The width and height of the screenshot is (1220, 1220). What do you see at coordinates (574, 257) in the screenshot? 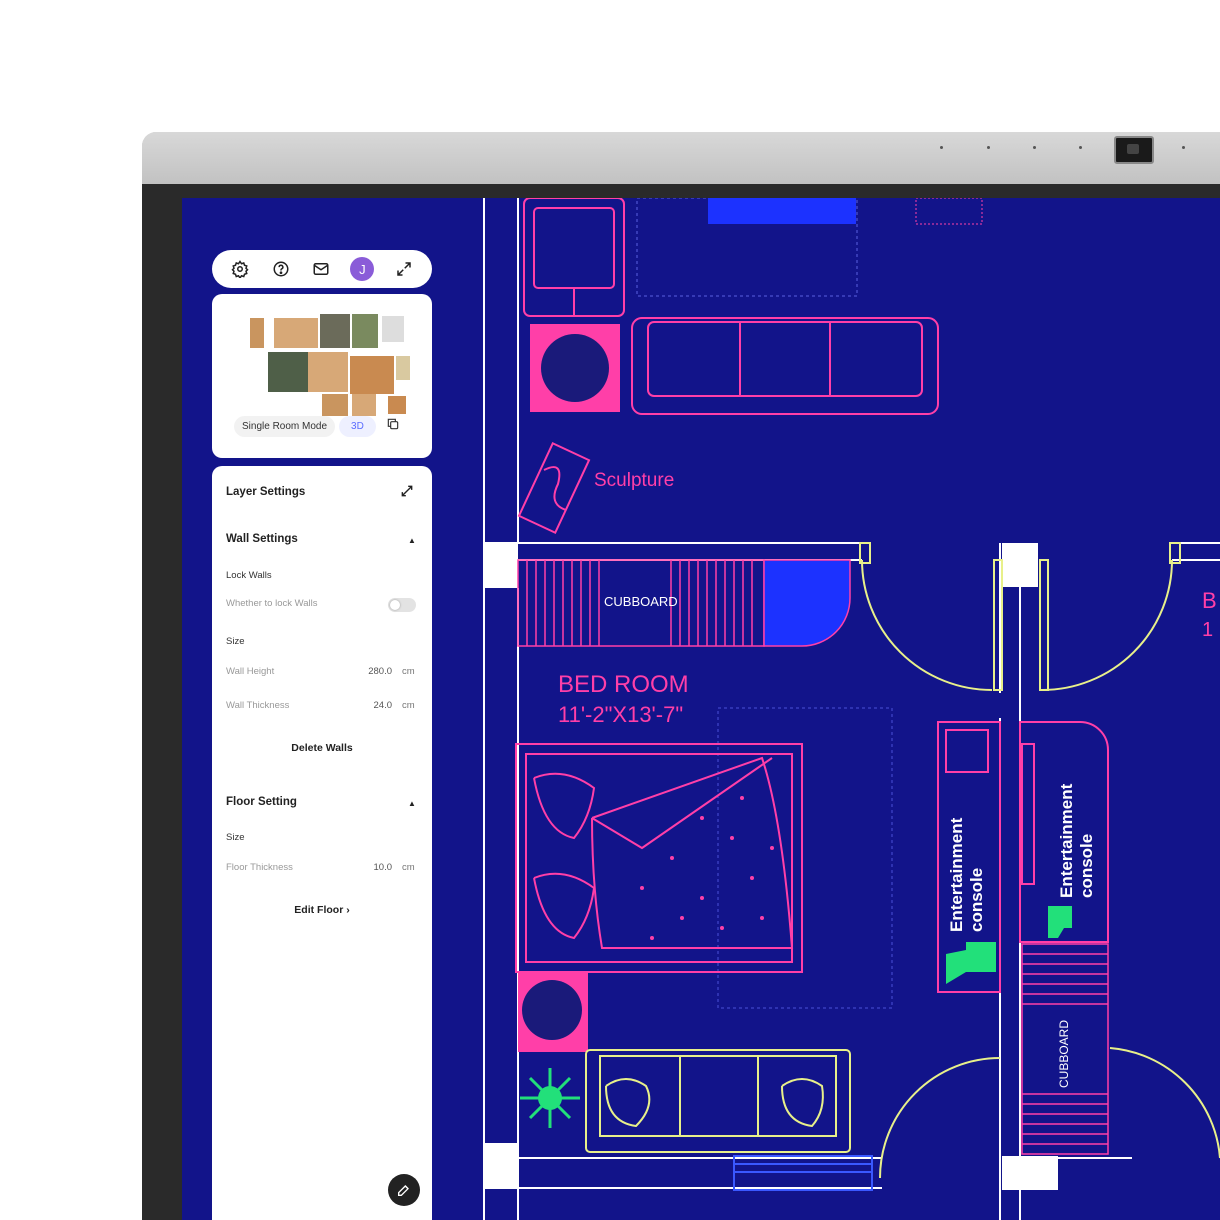
I see `armchair` at bounding box center [574, 257].